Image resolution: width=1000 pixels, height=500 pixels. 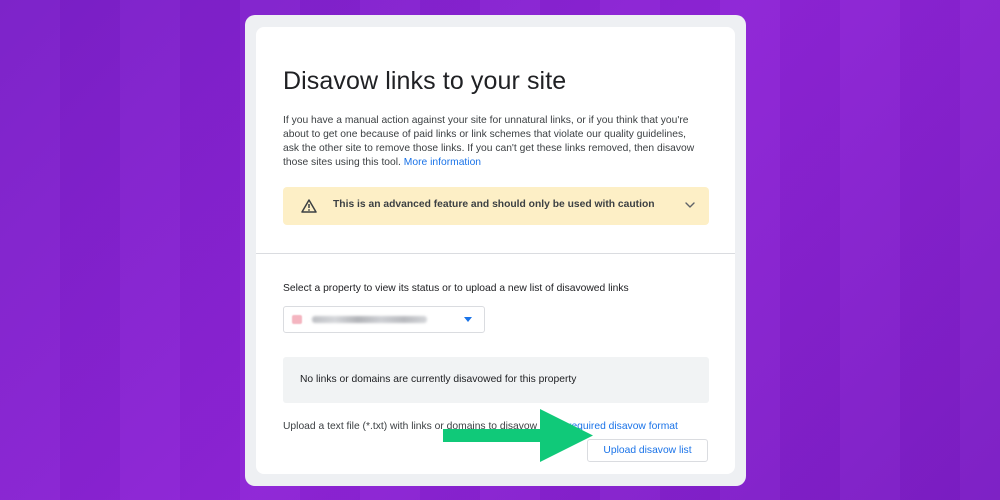 What do you see at coordinates (647, 450) in the screenshot?
I see `upload-disavow-list-button: Upload disavow list` at bounding box center [647, 450].